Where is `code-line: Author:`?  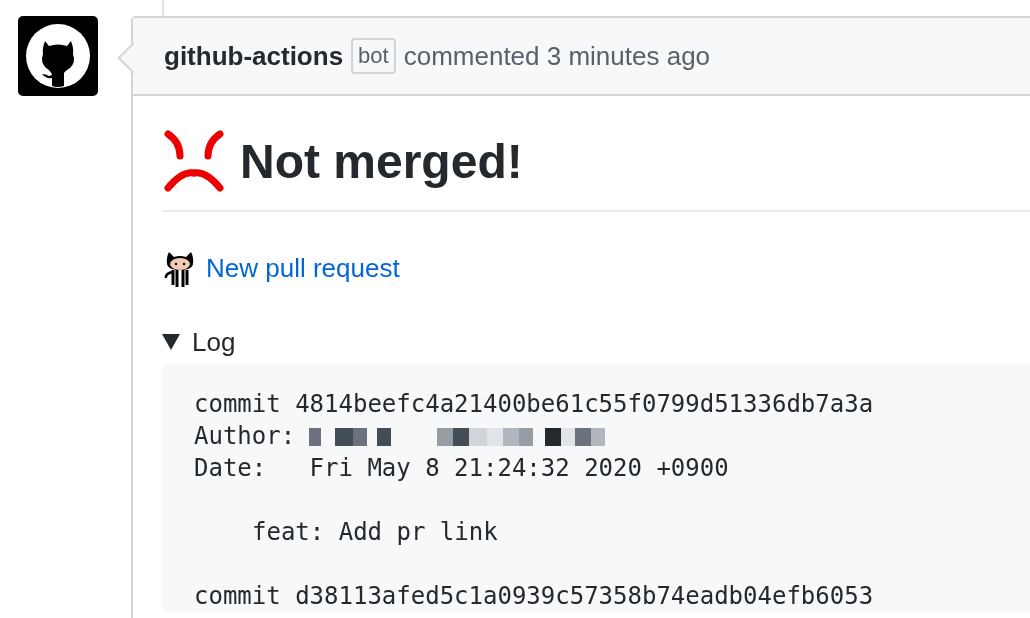
code-line: Author: is located at coordinates (245, 436).